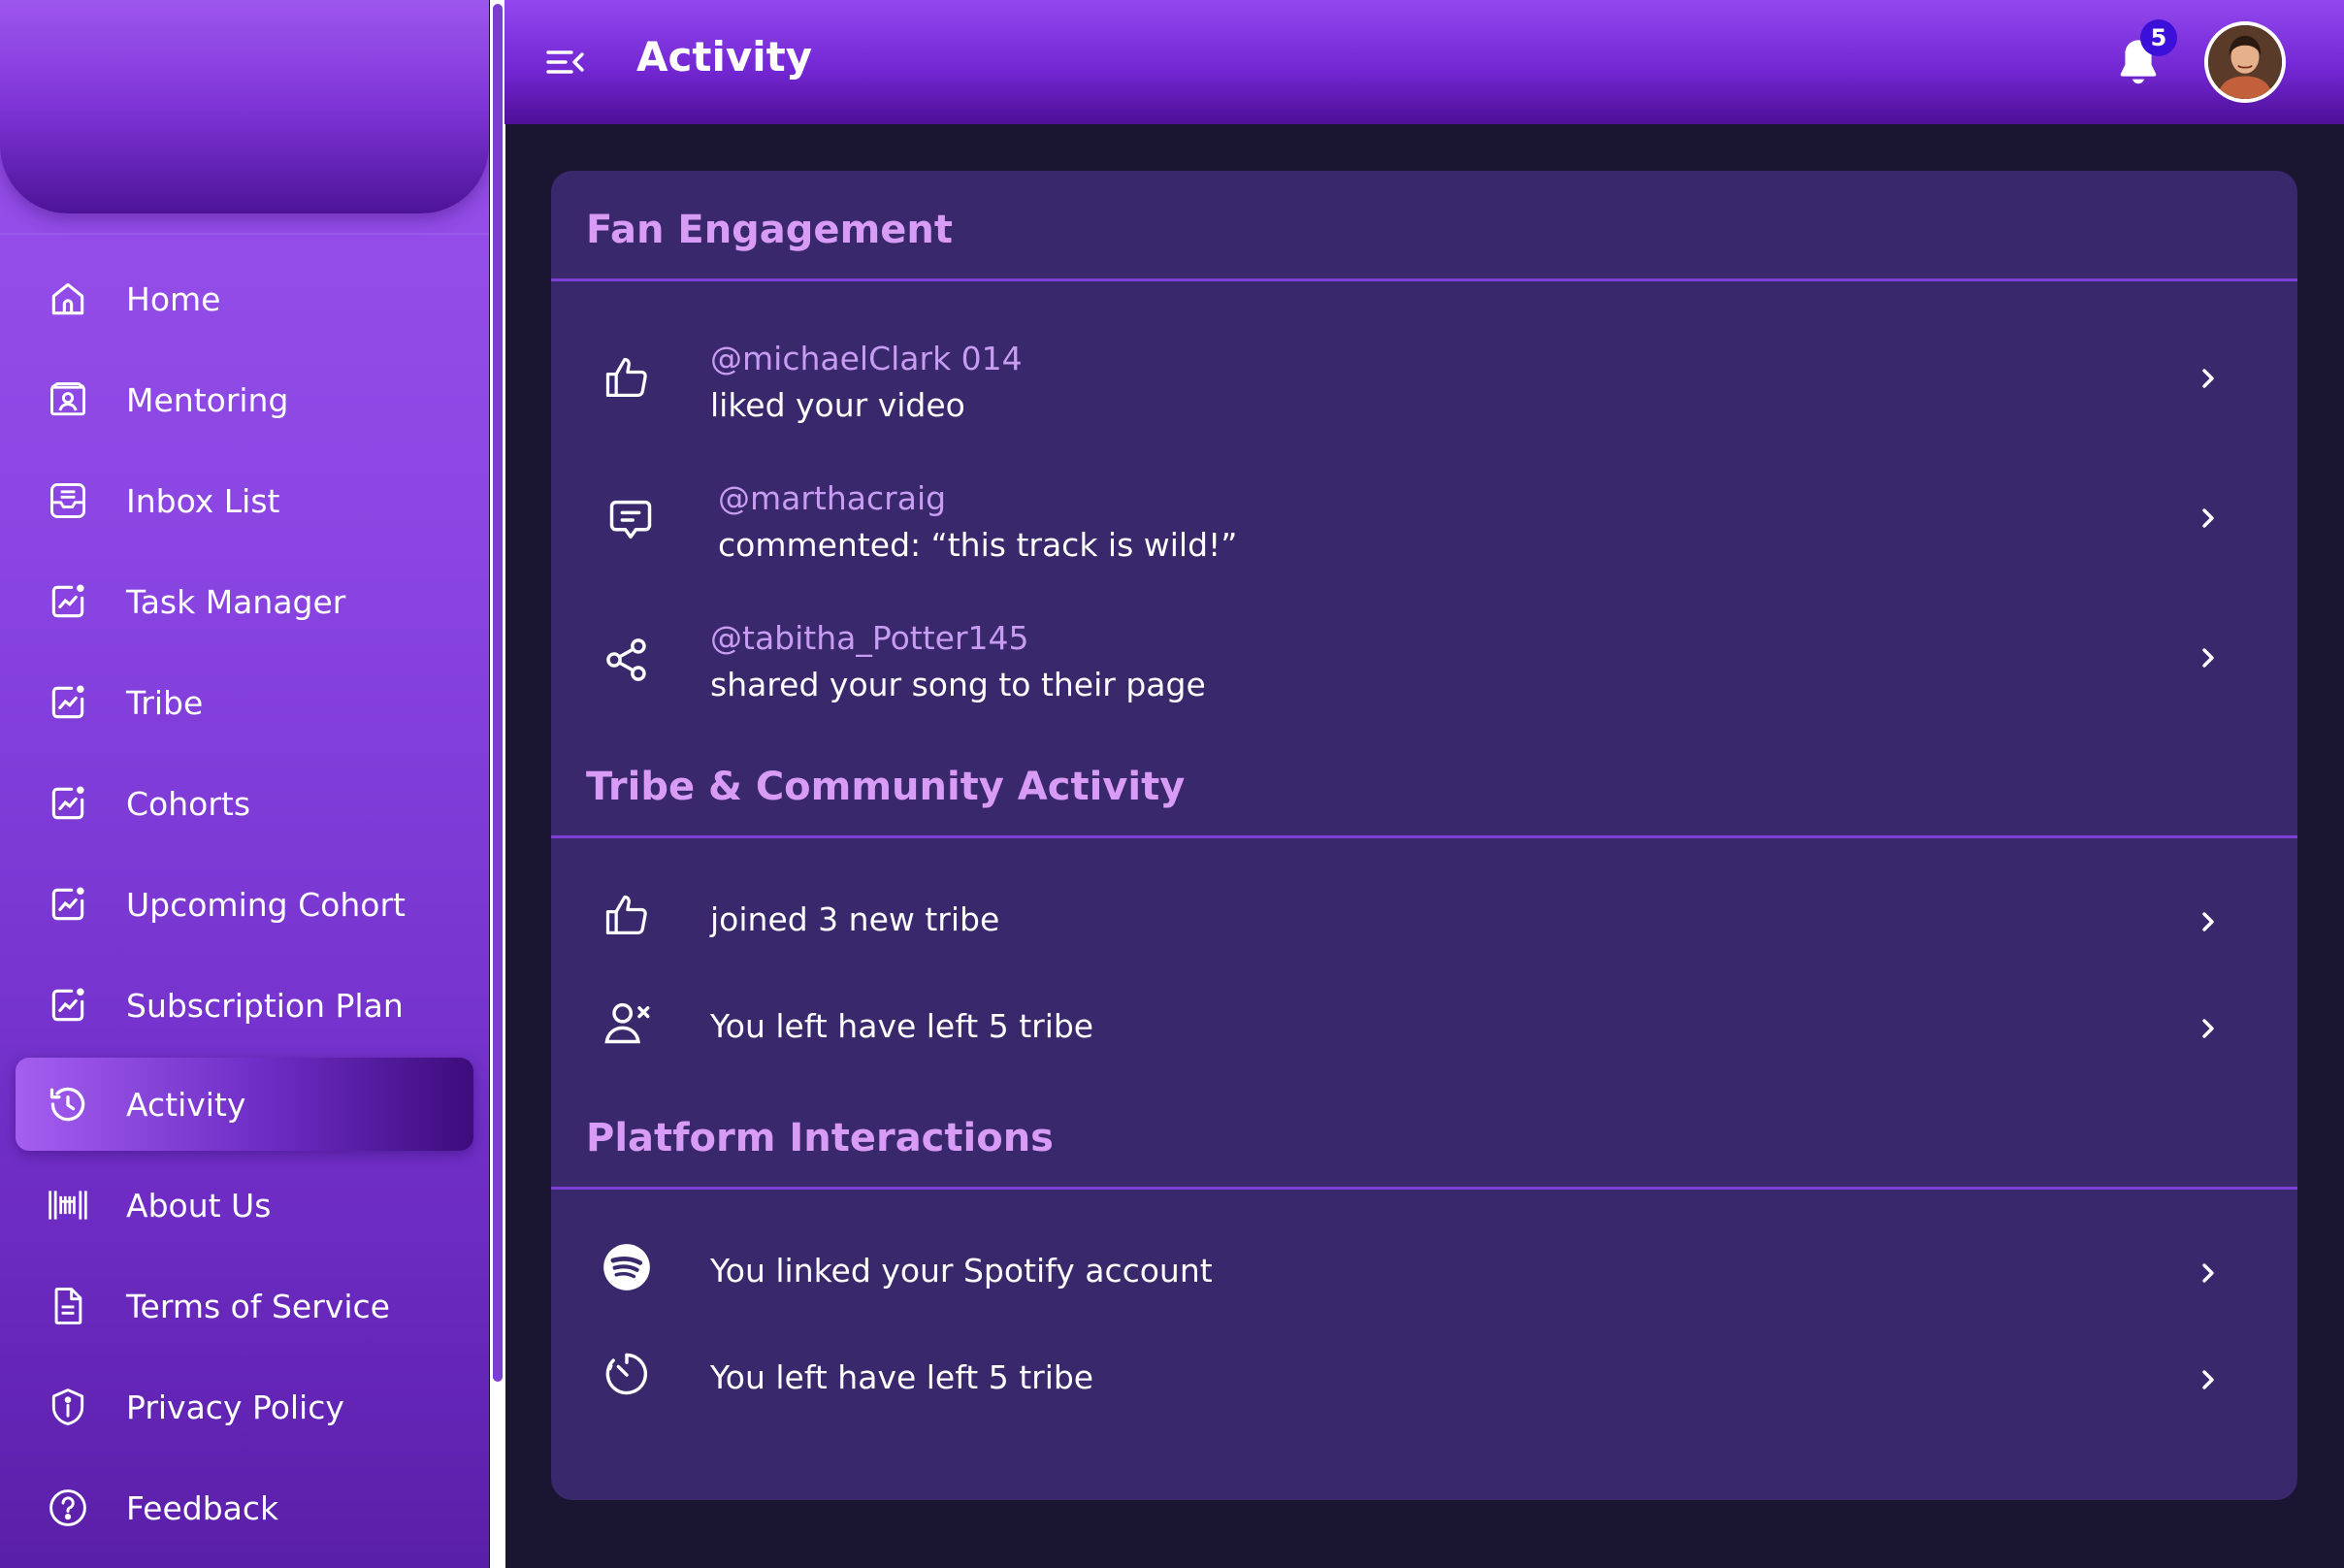  Describe the element at coordinates (244, 234) in the screenshot. I see `sidebar-divider` at that location.